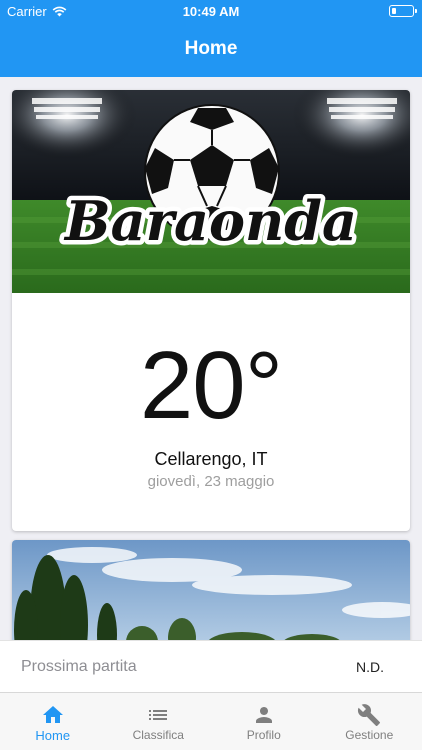  What do you see at coordinates (210, 221) in the screenshot?
I see `svg-text: Baraonda` at bounding box center [210, 221].